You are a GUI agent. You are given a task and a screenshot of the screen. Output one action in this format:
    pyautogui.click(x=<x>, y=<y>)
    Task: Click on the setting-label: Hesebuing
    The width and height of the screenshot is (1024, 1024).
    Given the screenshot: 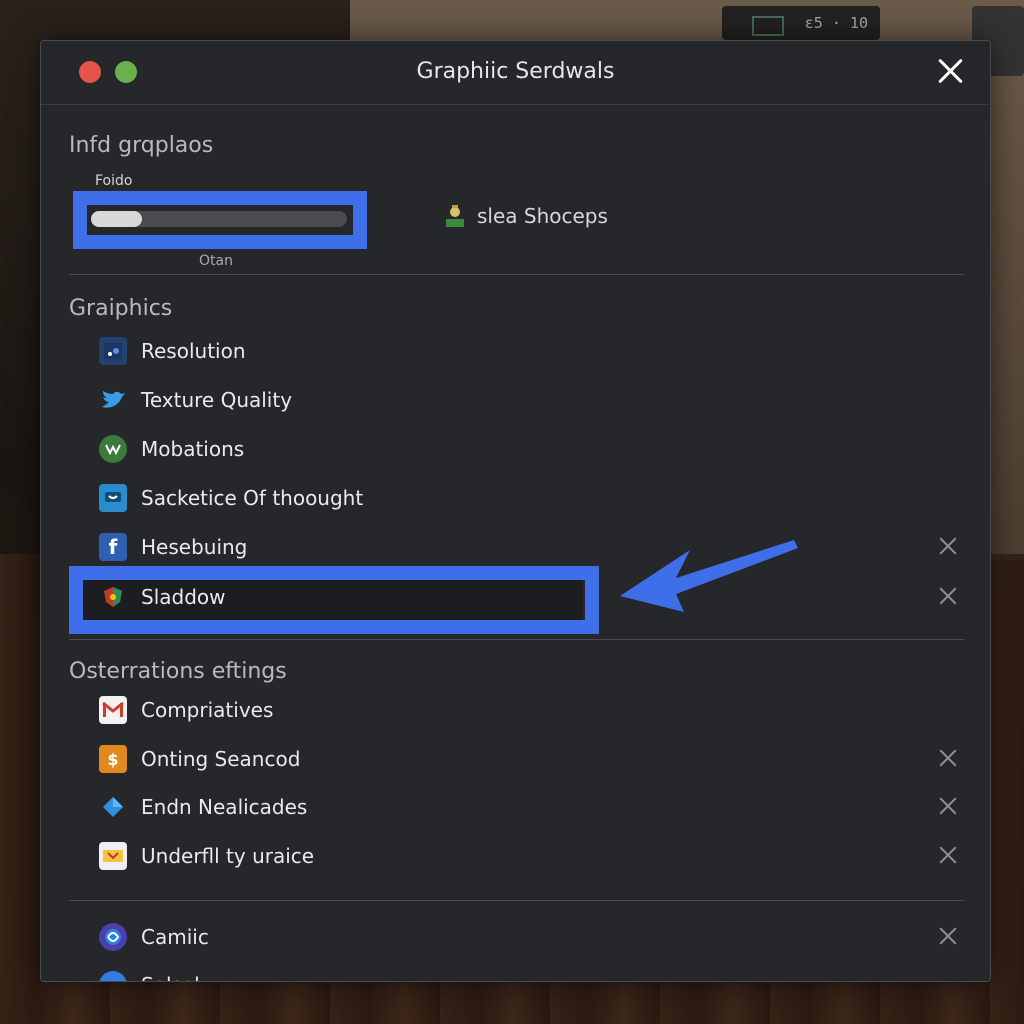 What is the action you would take?
    pyautogui.click(x=194, y=547)
    